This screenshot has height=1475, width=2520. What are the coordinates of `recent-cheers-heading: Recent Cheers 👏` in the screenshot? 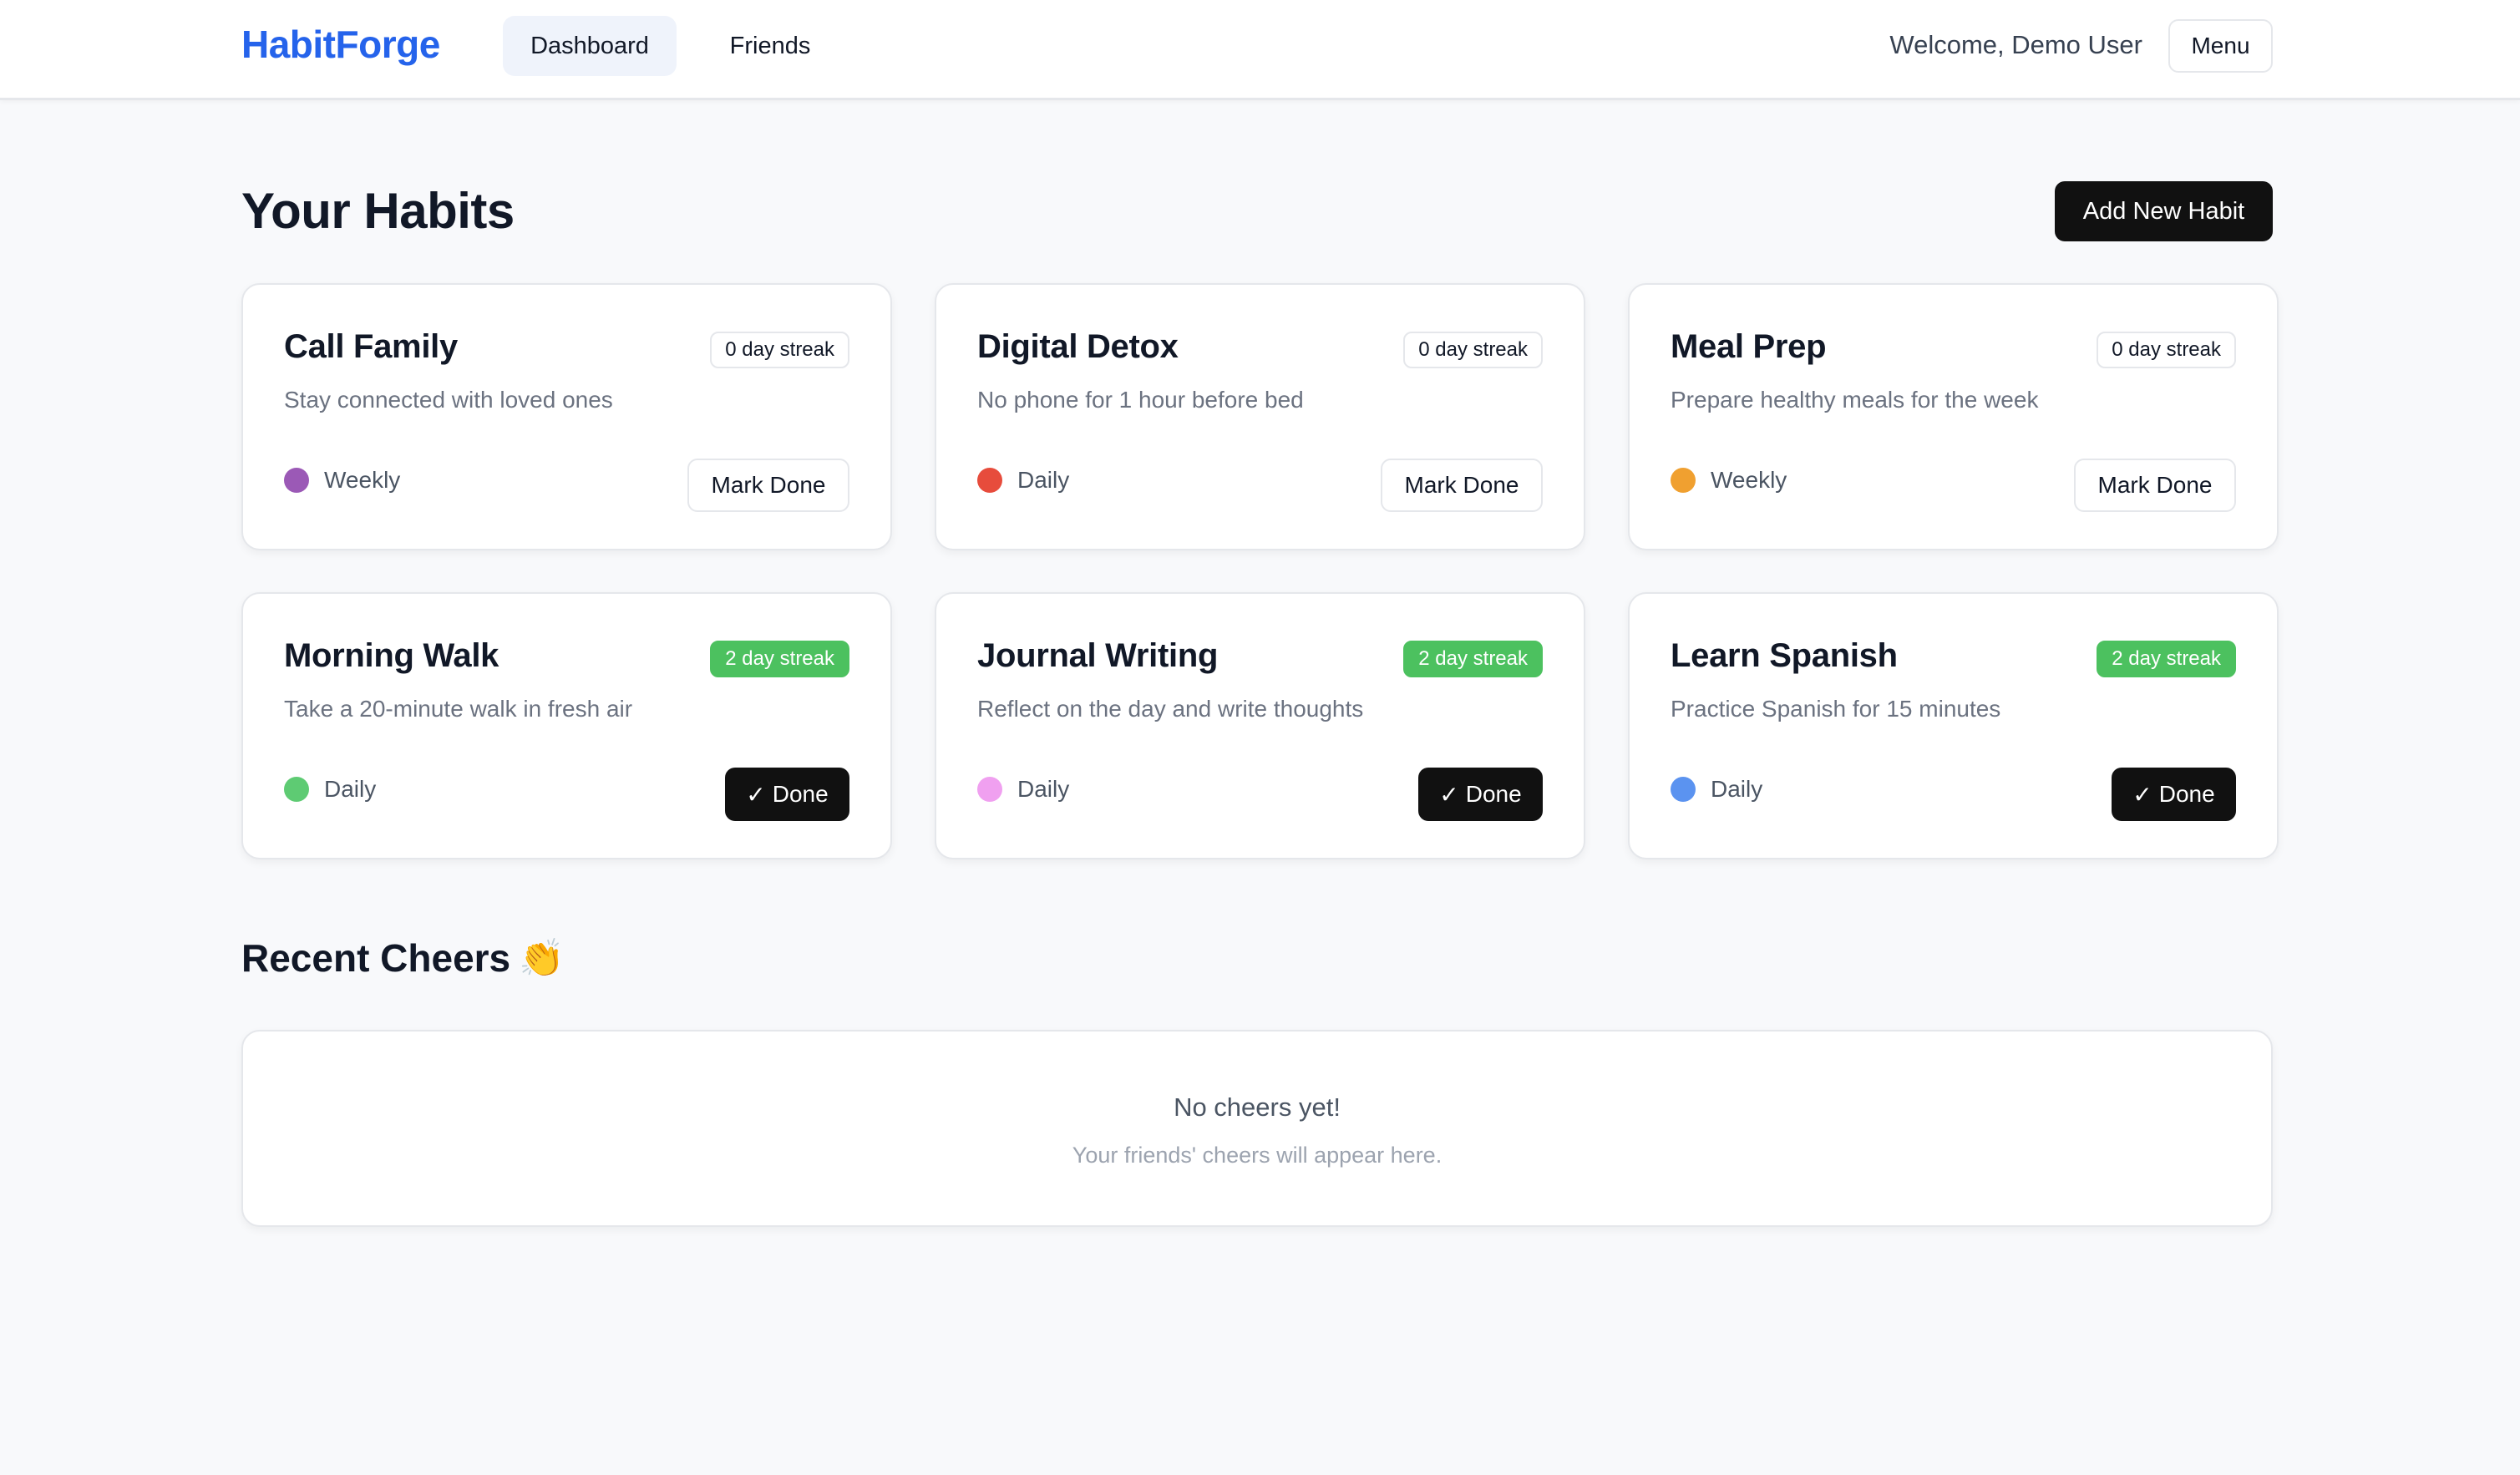 It's located at (403, 958).